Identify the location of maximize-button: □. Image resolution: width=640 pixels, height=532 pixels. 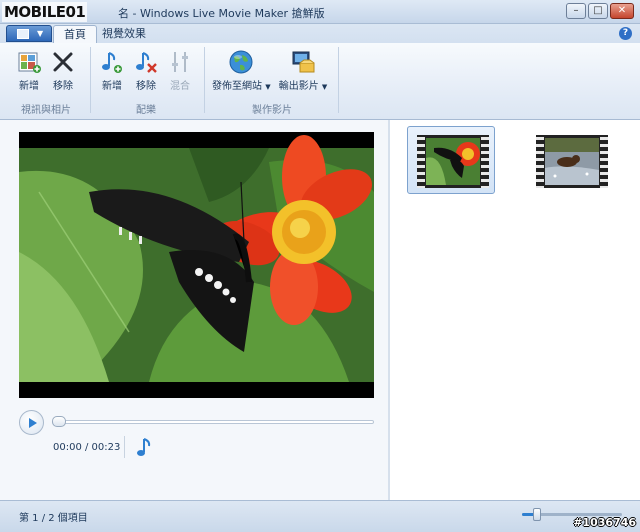
(598, 11).